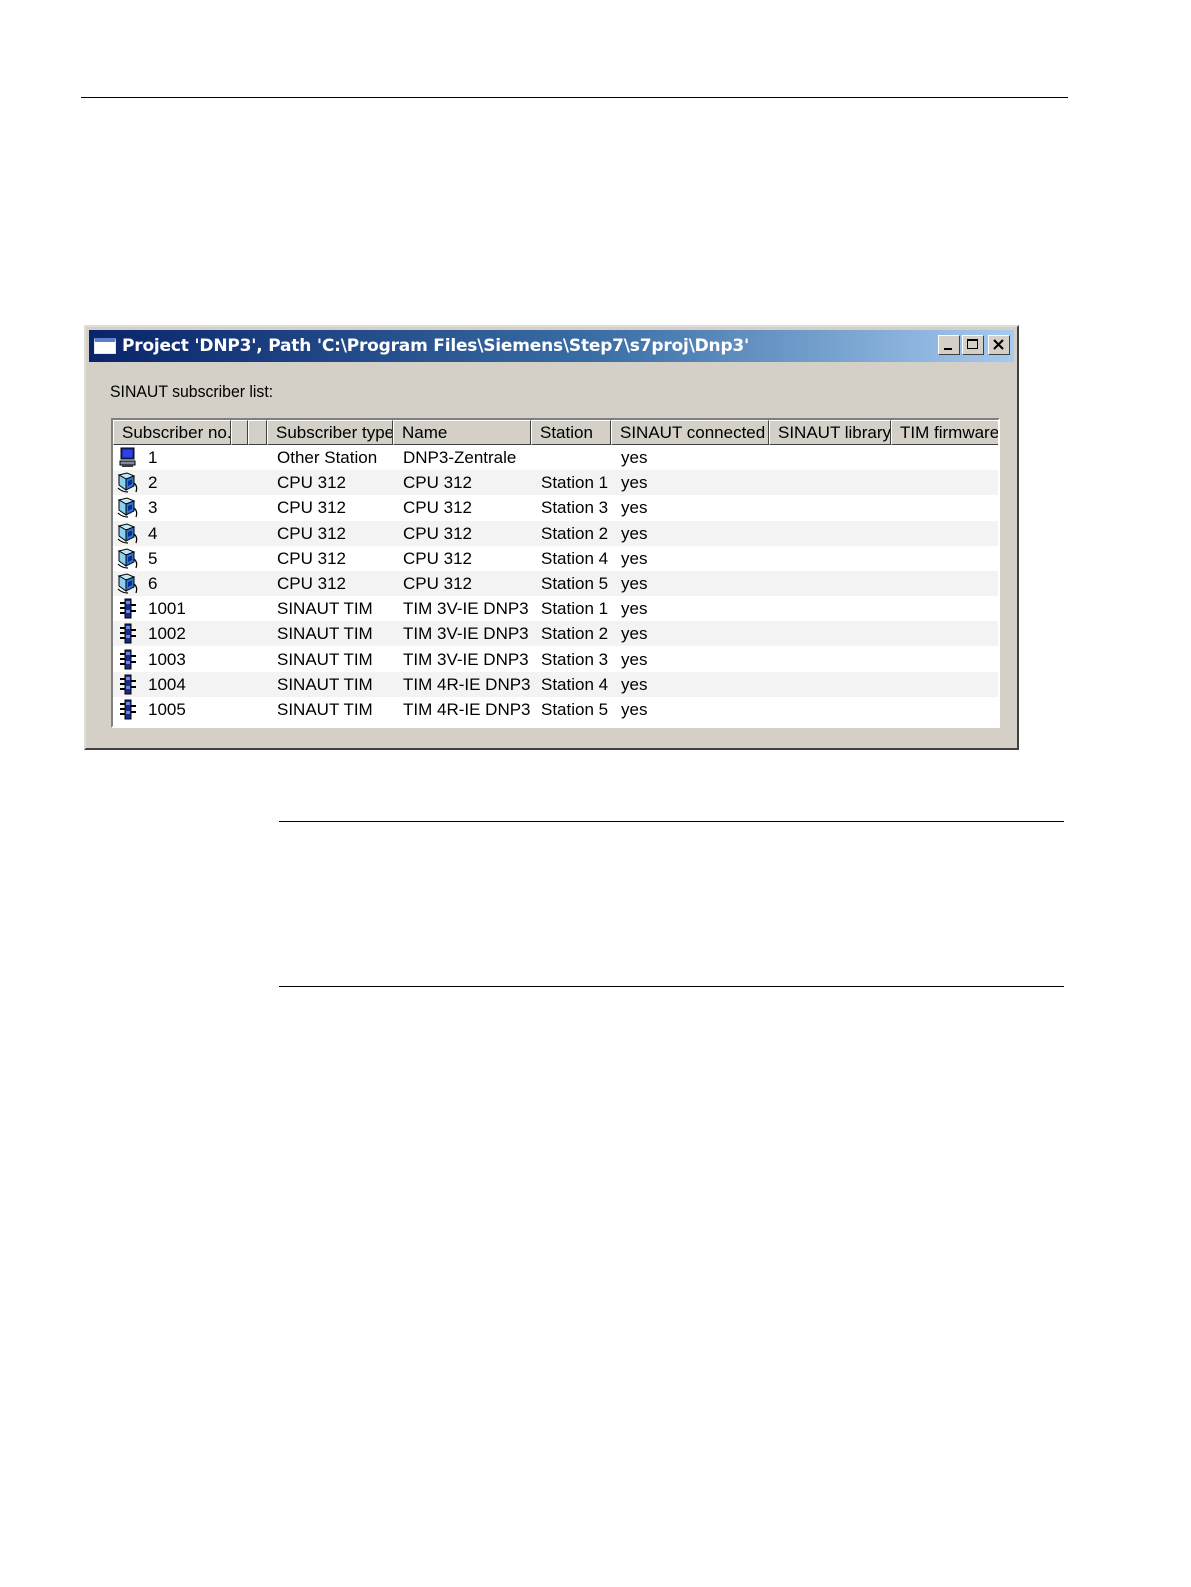 The width and height of the screenshot is (1191, 1587). I want to click on table-row: 1 Other Station DNP3-Zentrale yes, so click(555, 457).